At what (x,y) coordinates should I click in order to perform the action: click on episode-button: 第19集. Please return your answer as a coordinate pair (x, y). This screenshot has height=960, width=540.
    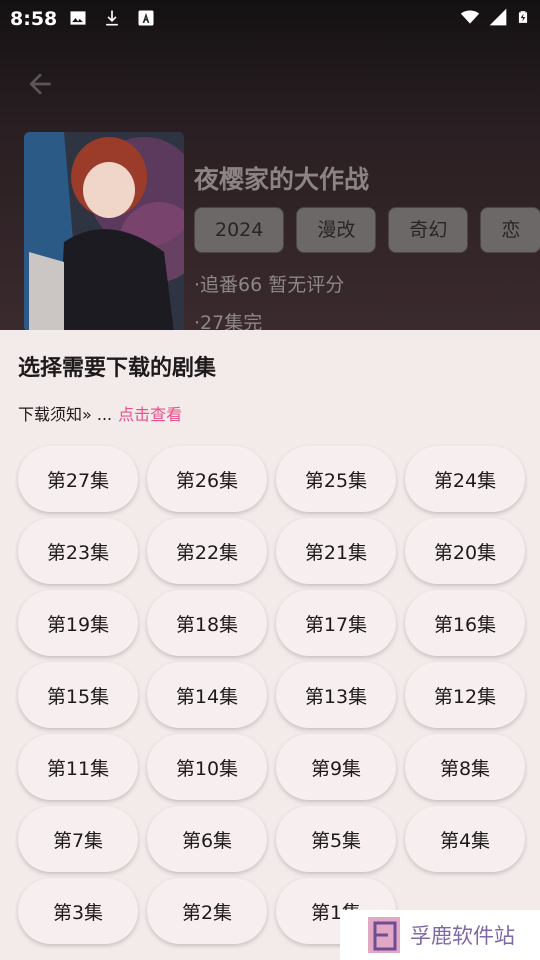
    Looking at the image, I should click on (78, 623).